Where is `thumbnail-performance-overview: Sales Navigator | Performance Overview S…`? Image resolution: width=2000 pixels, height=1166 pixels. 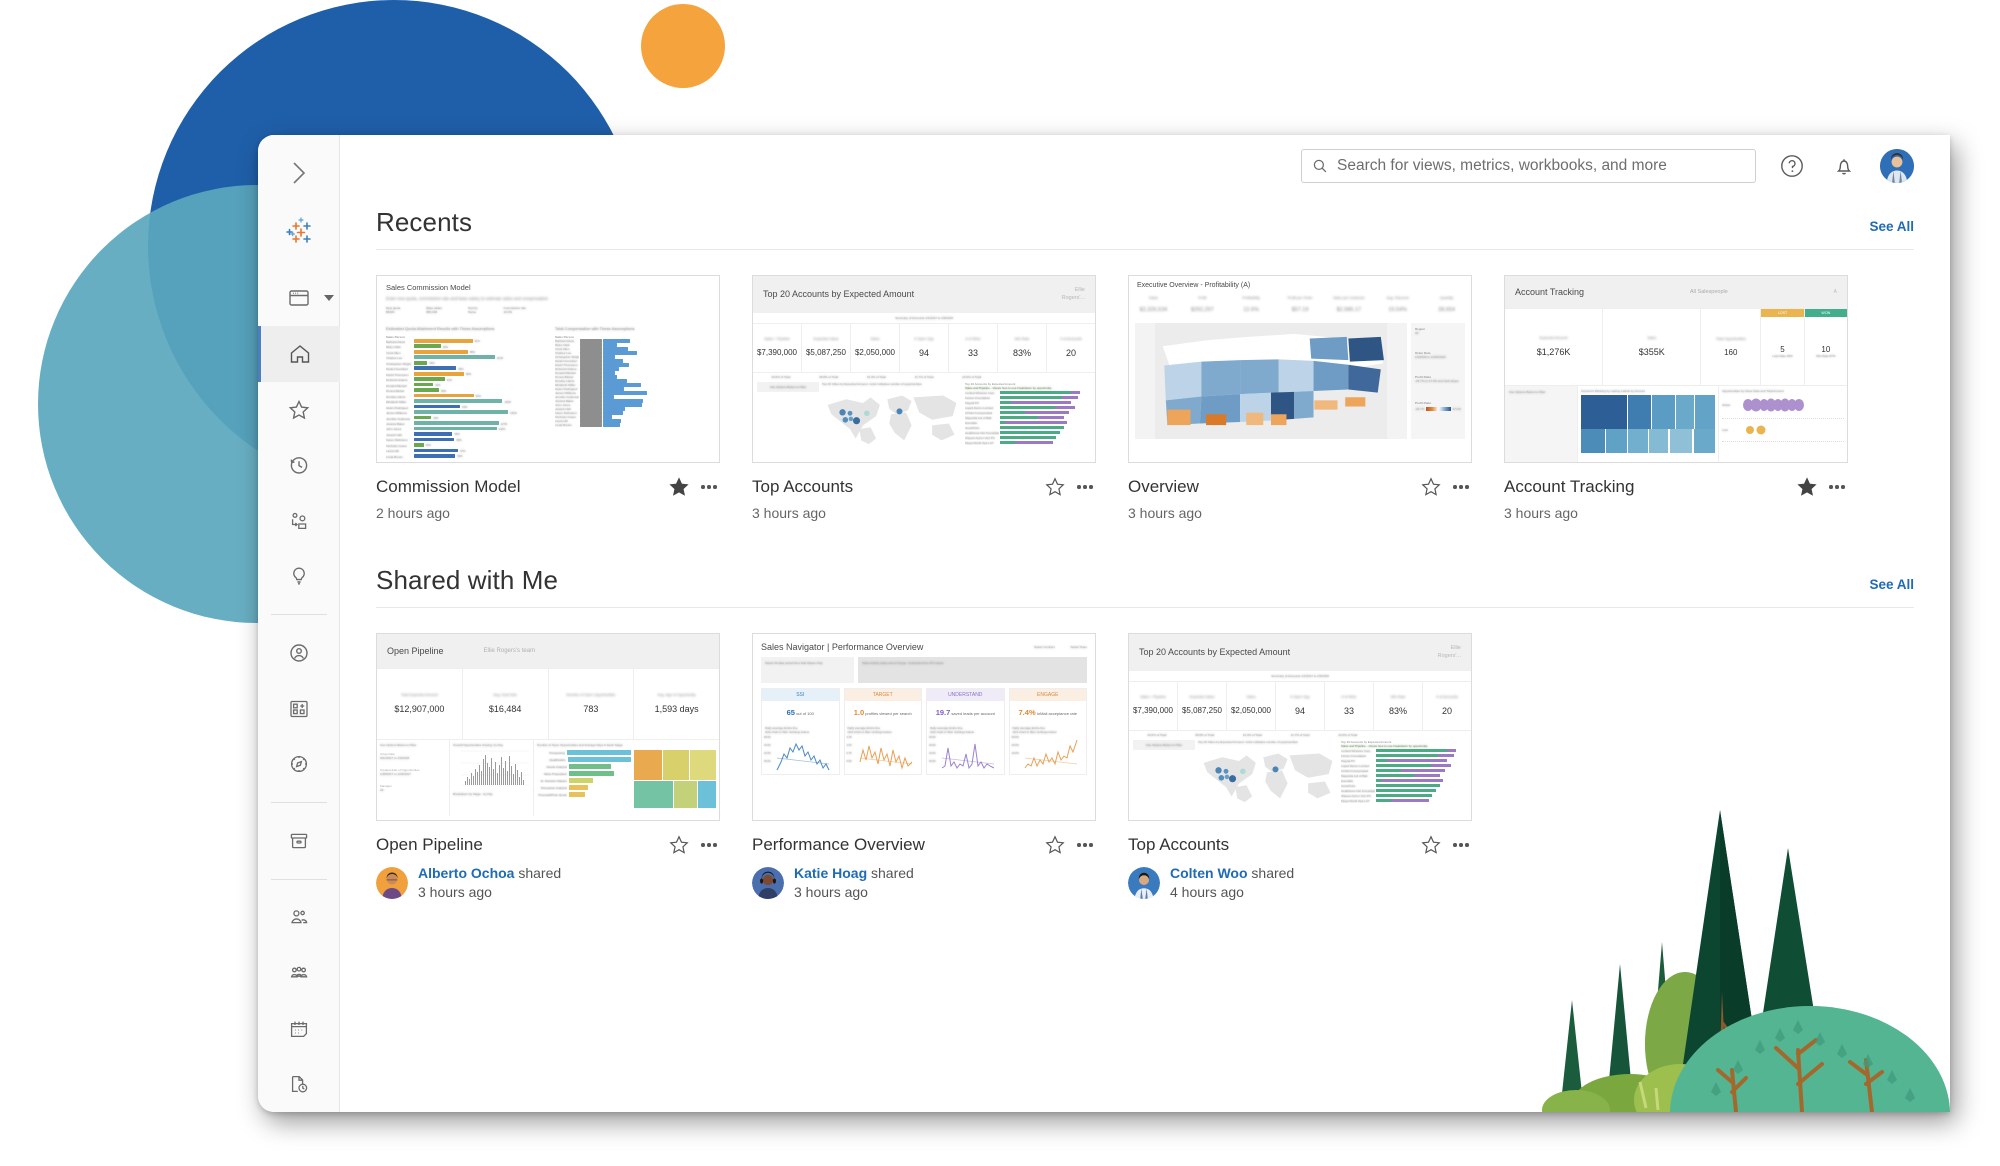
thumbnail-performance-overview: Sales Navigator | Performance Overview S… is located at coordinates (924, 727).